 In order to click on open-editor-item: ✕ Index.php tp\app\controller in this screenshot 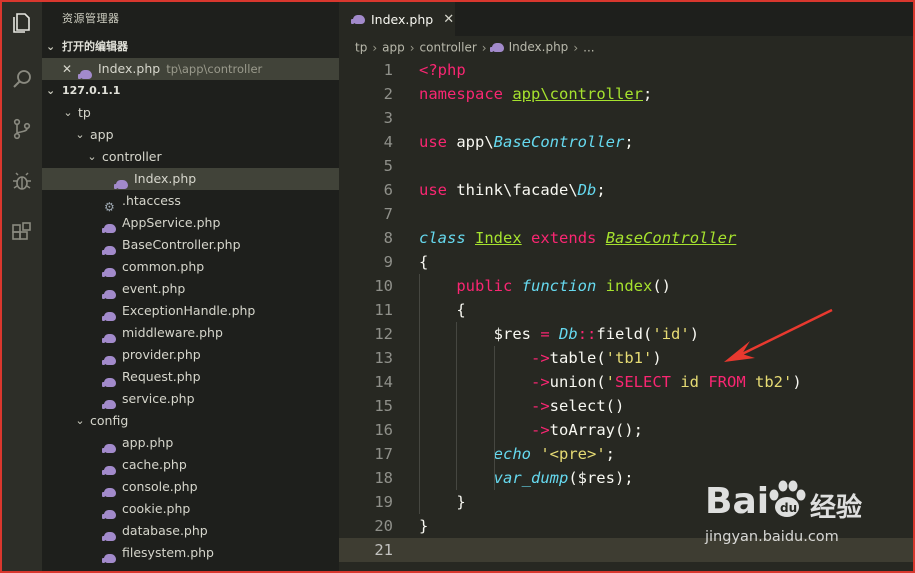, I will do `click(190, 69)`.